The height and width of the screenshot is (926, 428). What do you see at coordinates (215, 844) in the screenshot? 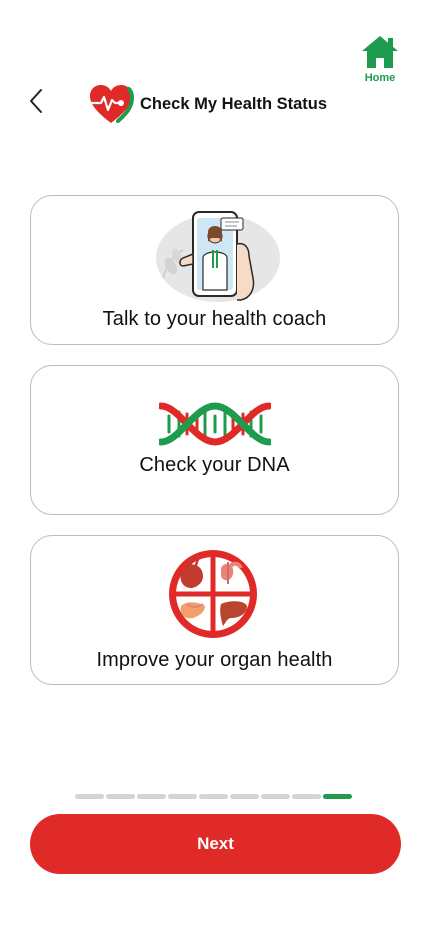
I see `next-button: Next` at bounding box center [215, 844].